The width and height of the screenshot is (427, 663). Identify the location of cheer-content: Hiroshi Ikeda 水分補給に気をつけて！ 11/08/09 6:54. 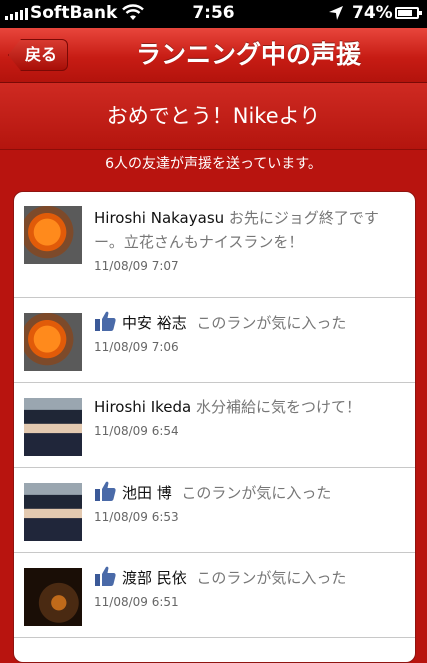
(250, 417).